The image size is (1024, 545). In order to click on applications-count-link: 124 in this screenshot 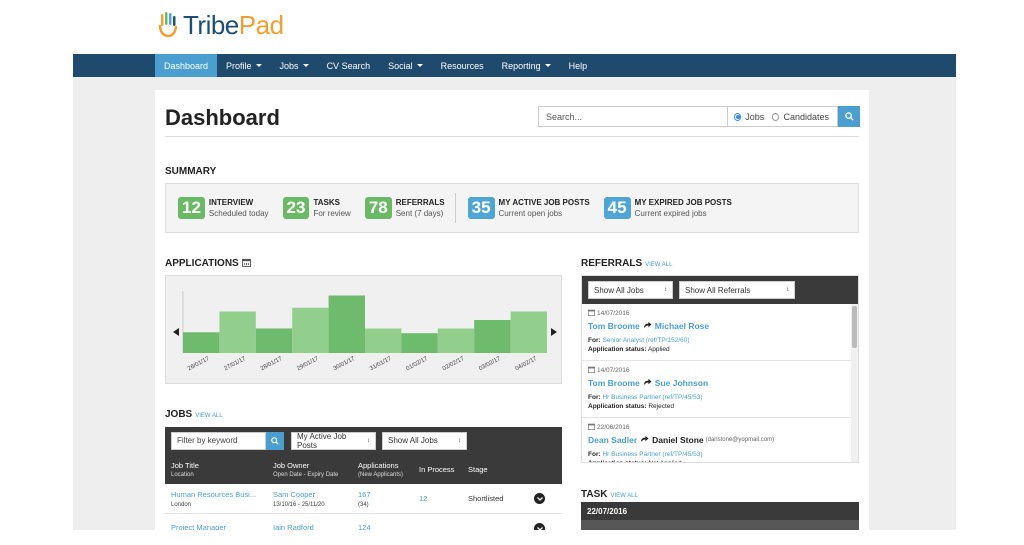, I will do `click(385, 527)`.